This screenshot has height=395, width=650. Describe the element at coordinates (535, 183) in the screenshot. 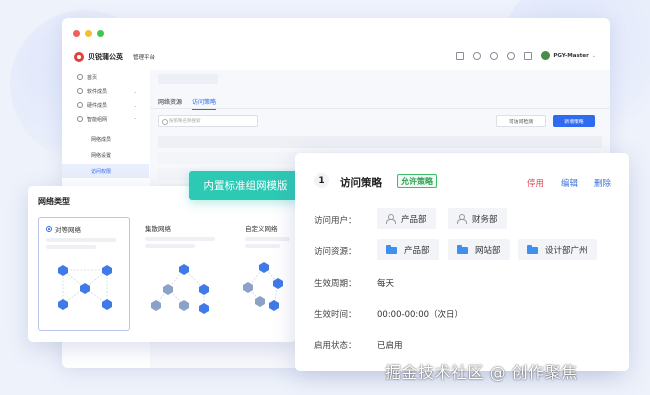

I see `disable-button: 停用` at that location.